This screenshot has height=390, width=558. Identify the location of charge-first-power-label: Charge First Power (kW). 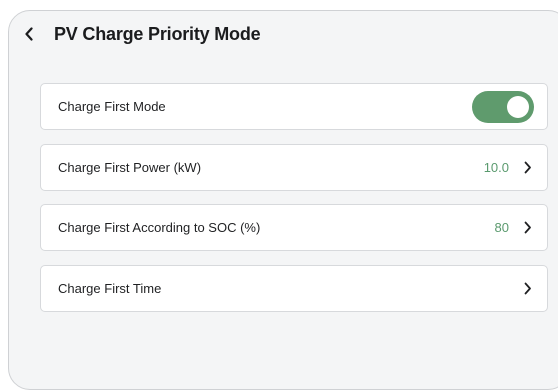
(130, 167).